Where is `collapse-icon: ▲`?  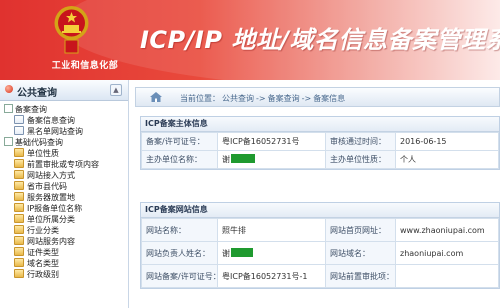
collapse-icon: ▲ is located at coordinates (116, 90).